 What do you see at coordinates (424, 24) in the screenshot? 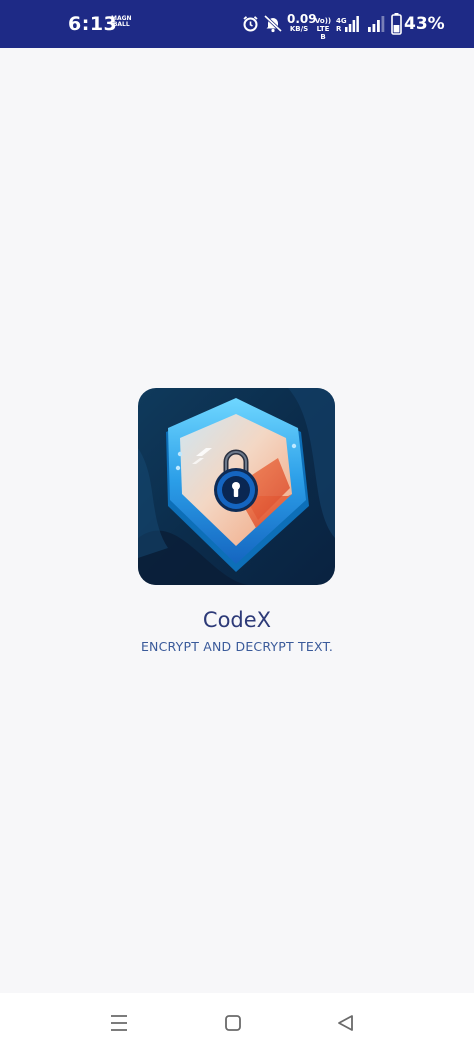
I see `battery-percent: 43%` at bounding box center [424, 24].